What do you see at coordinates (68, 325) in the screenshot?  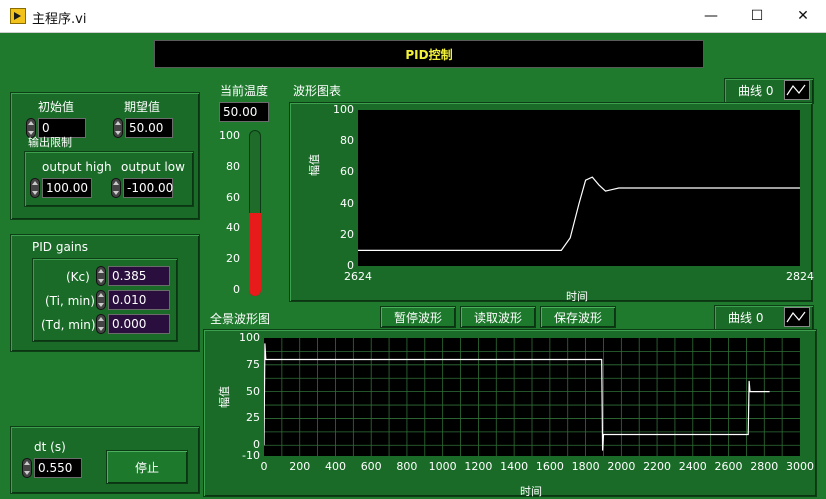 I see `td-label: (Td, min)` at bounding box center [68, 325].